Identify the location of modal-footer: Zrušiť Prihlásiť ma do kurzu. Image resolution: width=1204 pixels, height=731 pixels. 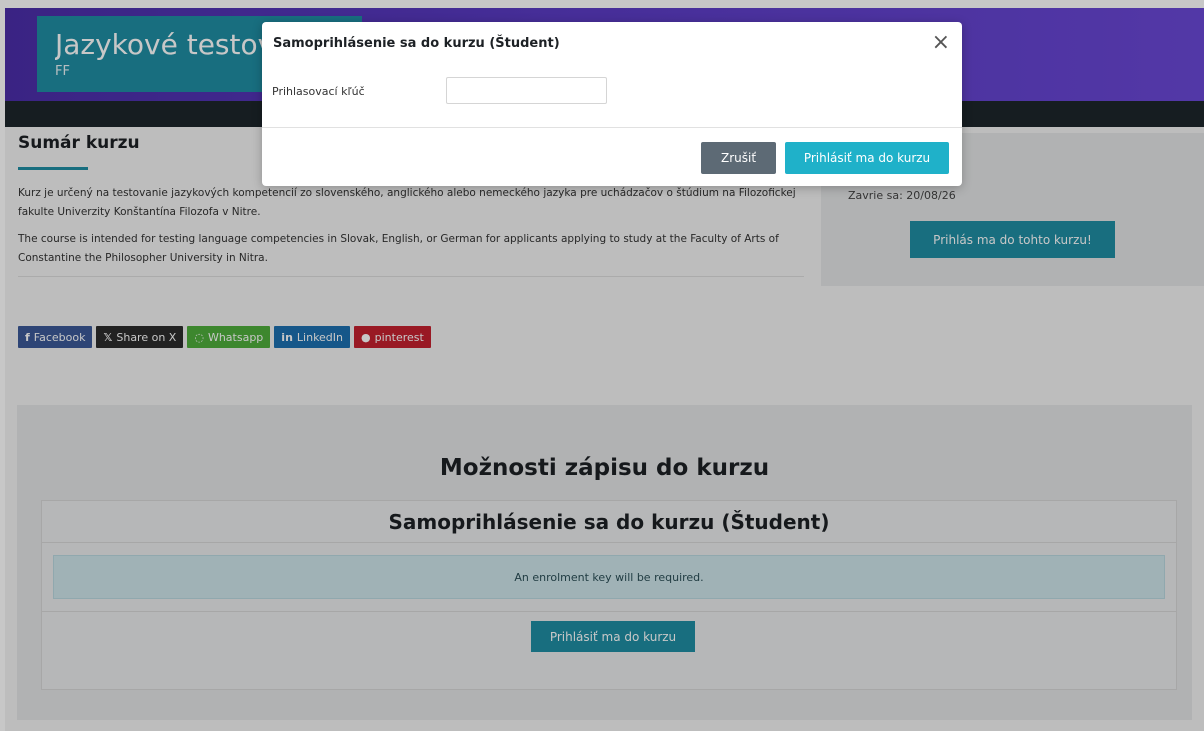
(612, 157).